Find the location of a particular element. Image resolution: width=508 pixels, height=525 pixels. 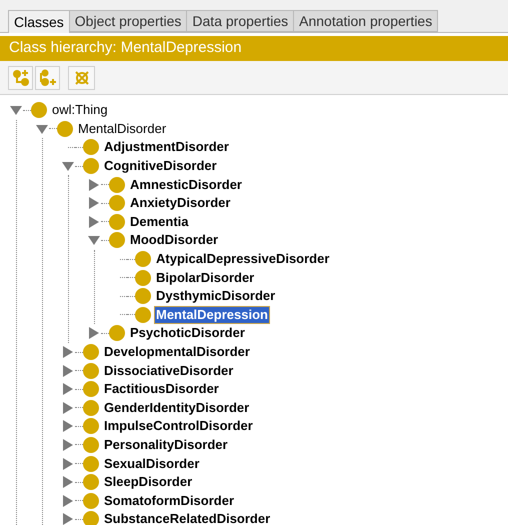

tab: Object properties is located at coordinates (129, 21).